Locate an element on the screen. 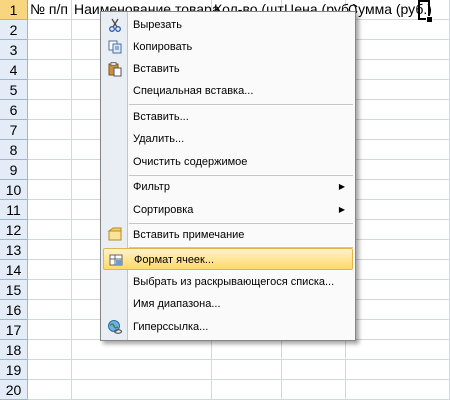  row-header: 9 is located at coordinates (14, 170).